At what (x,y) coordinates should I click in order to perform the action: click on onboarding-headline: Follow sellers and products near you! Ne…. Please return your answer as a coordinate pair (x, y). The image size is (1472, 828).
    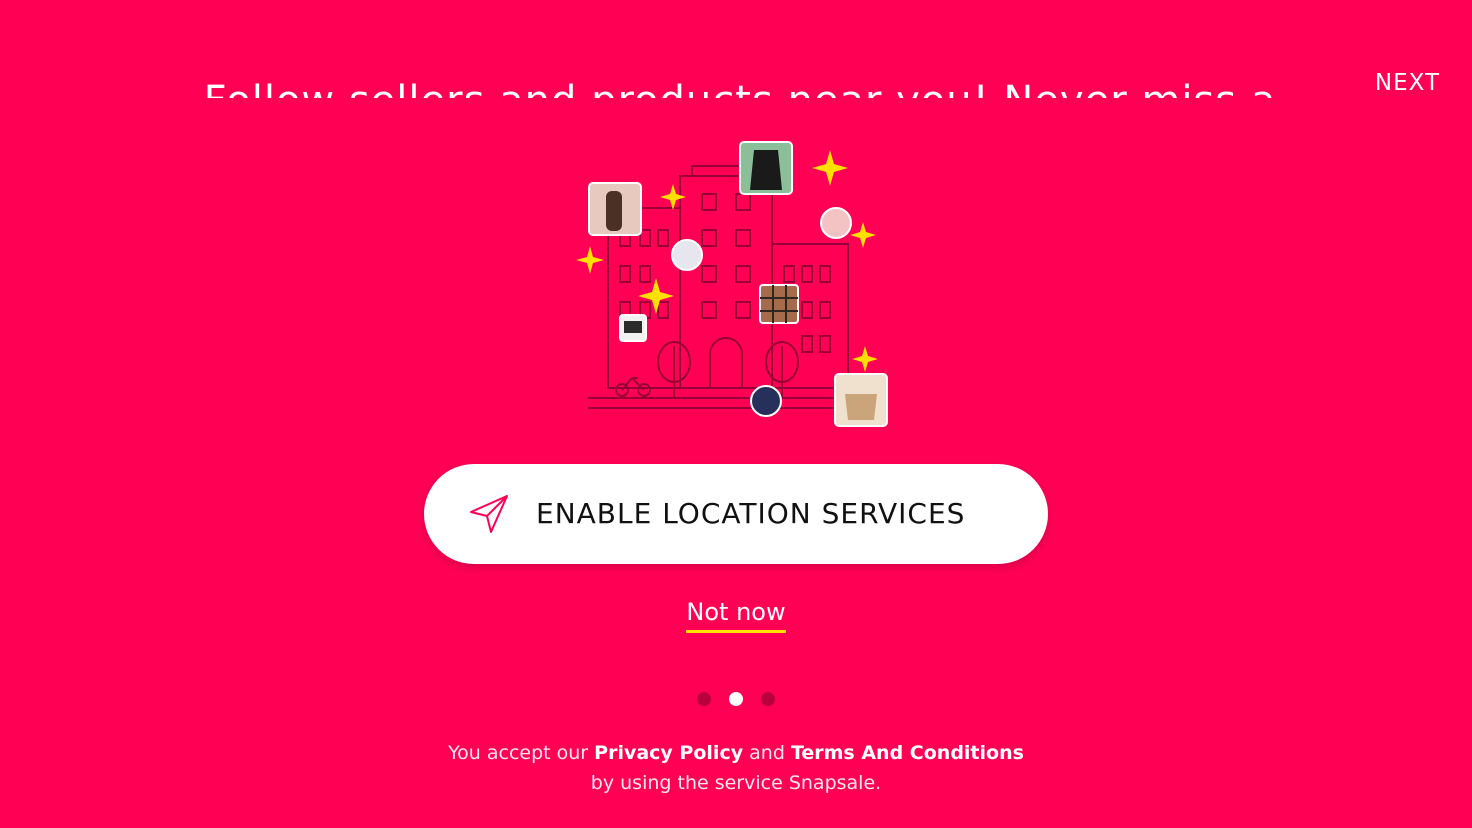
    Looking at the image, I should click on (740, 88).